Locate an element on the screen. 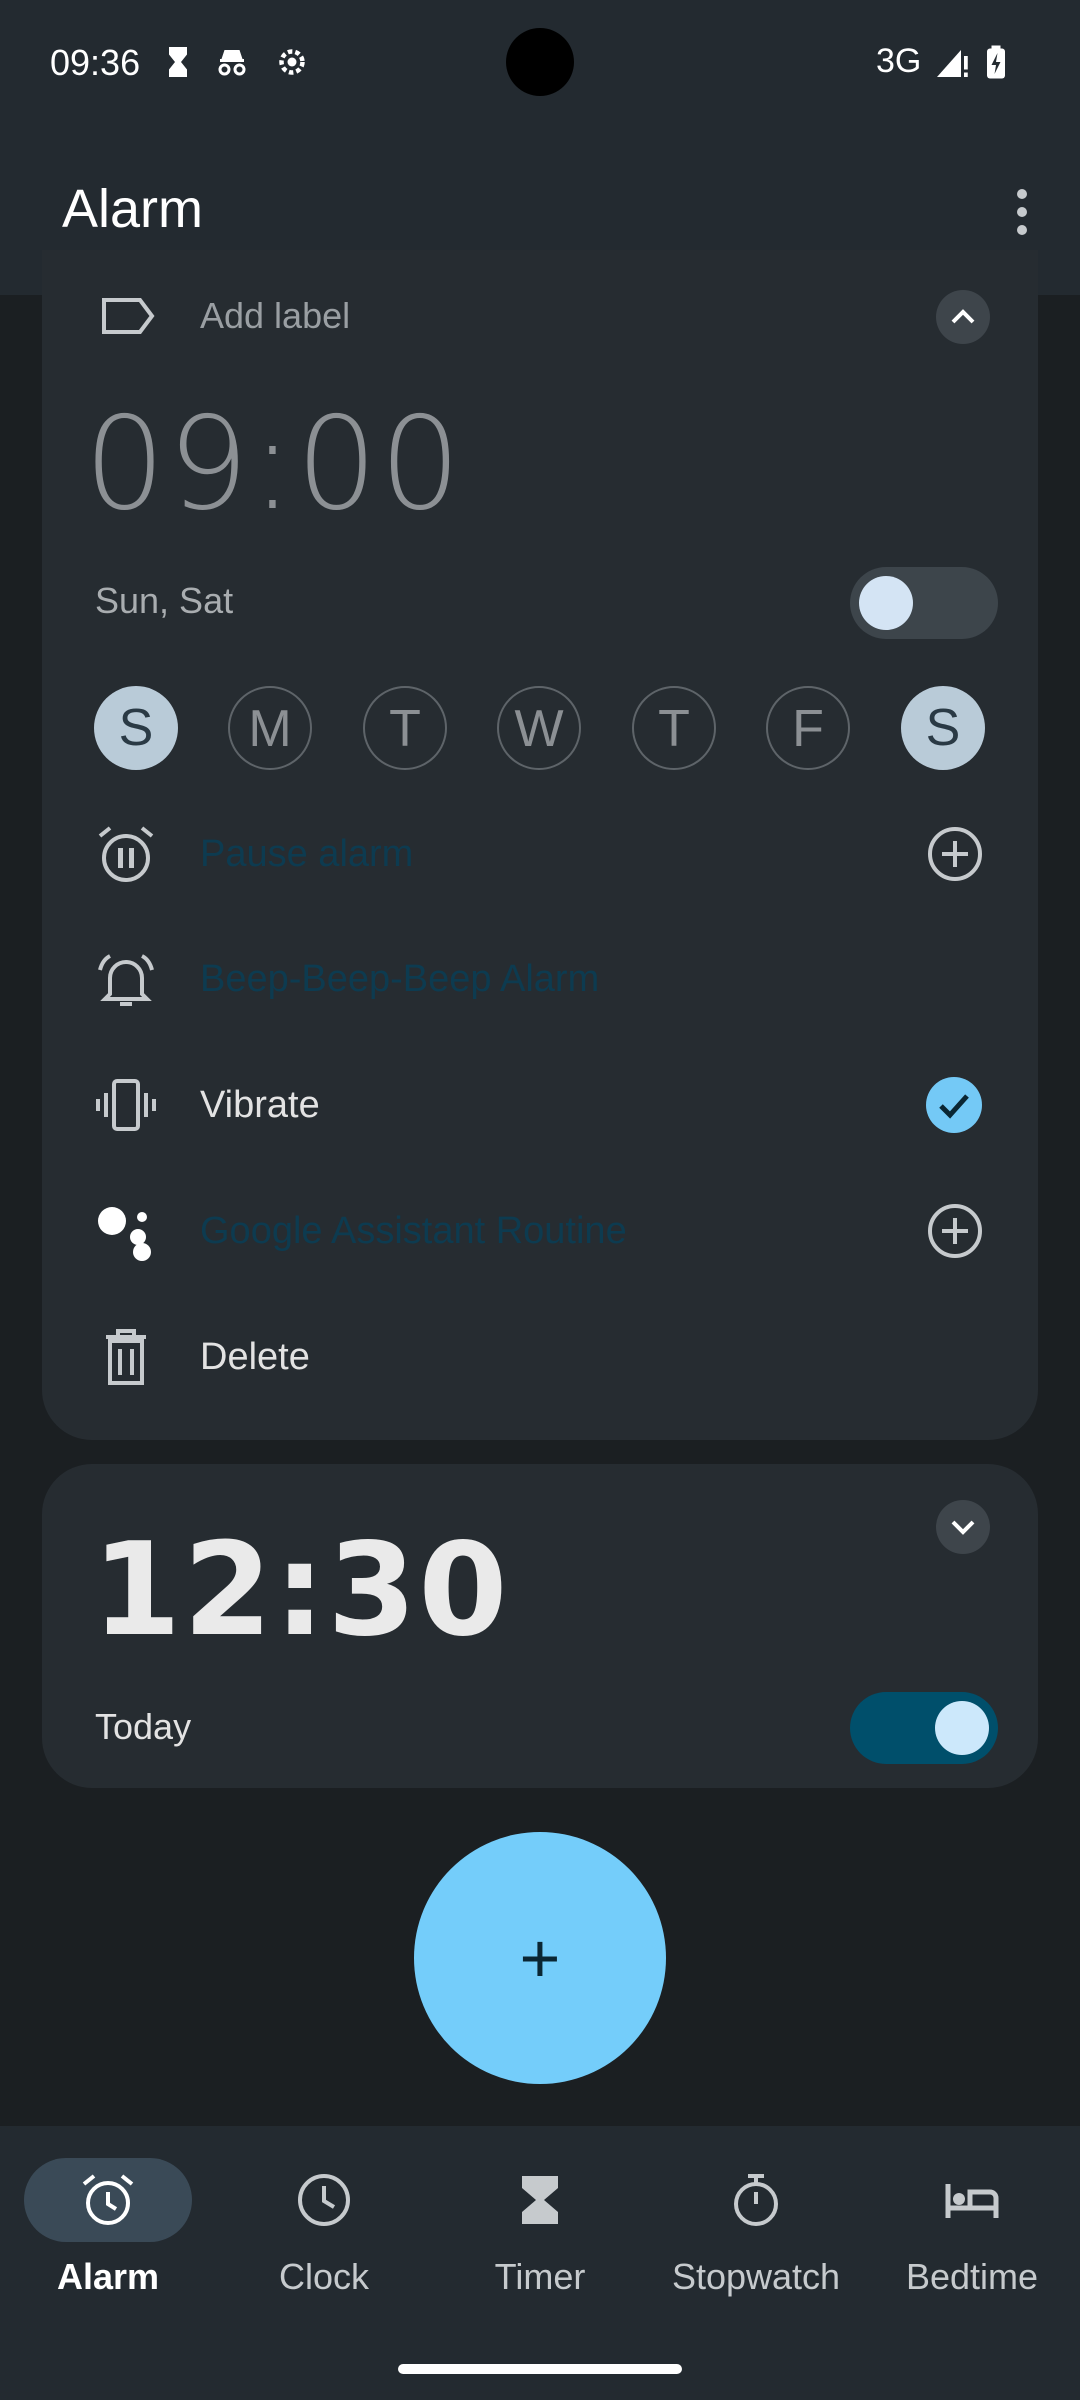 This screenshot has width=1080, height=2400. gesture-navigation-handle is located at coordinates (540, 2369).